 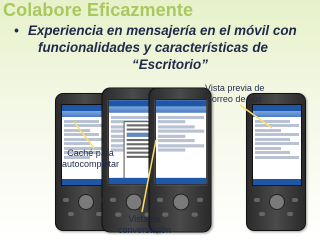 I want to click on callout-conversation-view: Vista de conversación, so click(x=144, y=225).